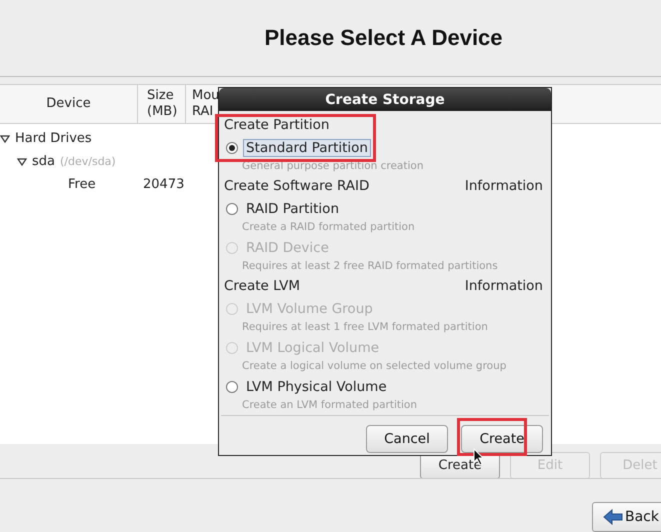 The width and height of the screenshot is (661, 532). I want to click on section-heading: Create Partition, so click(277, 125).